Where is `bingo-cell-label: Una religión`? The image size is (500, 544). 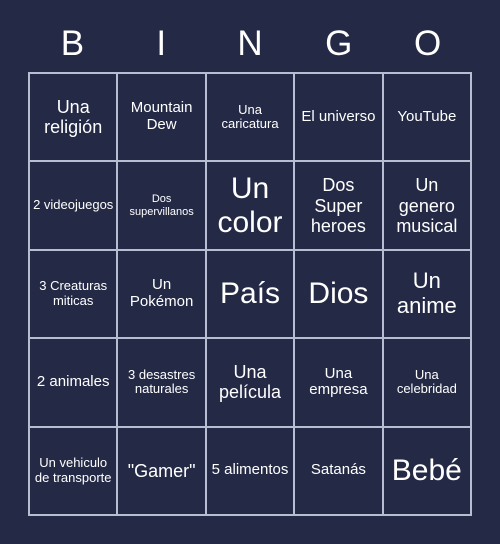
bingo-cell-label: Una religión is located at coordinates (73, 117).